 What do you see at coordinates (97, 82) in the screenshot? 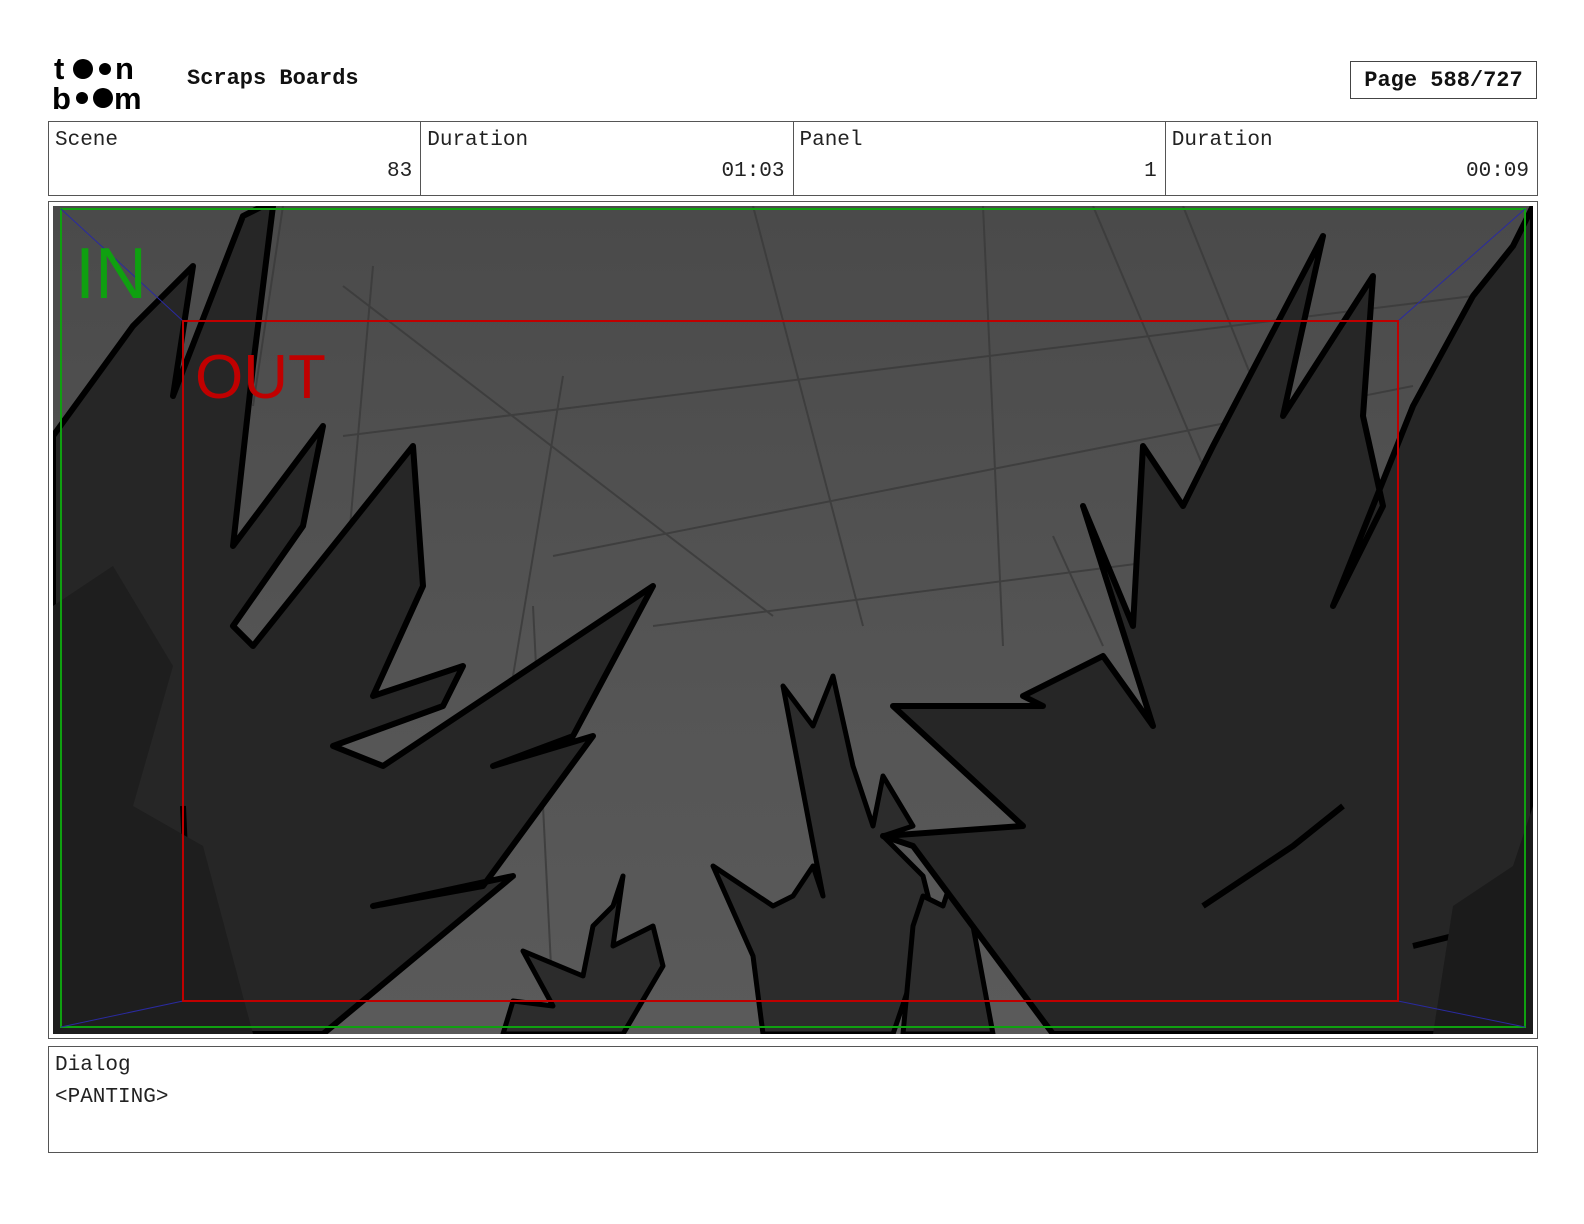
I see `toonboom-logo: t n b m` at bounding box center [97, 82].